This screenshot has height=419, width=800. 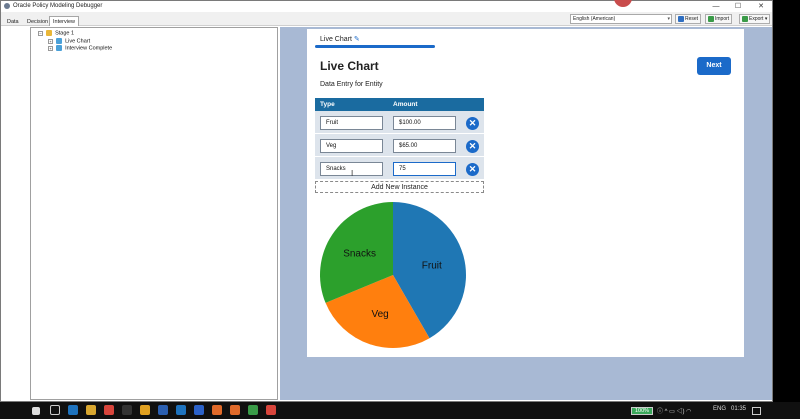 What do you see at coordinates (327, 104) in the screenshot?
I see `column-header-type: Type` at bounding box center [327, 104].